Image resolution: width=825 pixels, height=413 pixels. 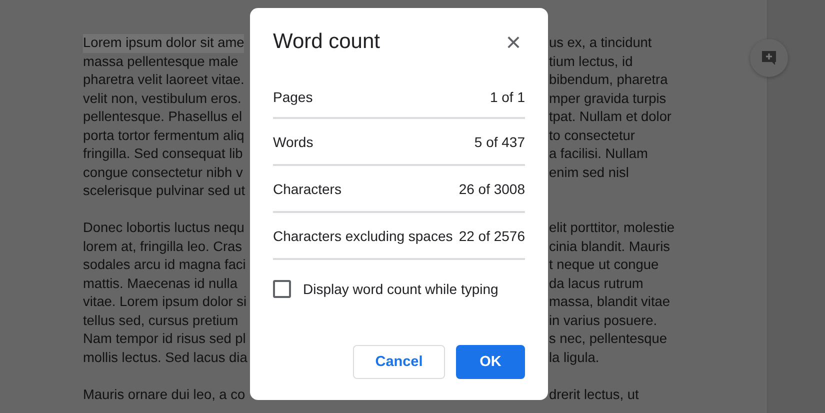 I want to click on document-text: scelerisque pulvinar sed ut, so click(x=164, y=191).